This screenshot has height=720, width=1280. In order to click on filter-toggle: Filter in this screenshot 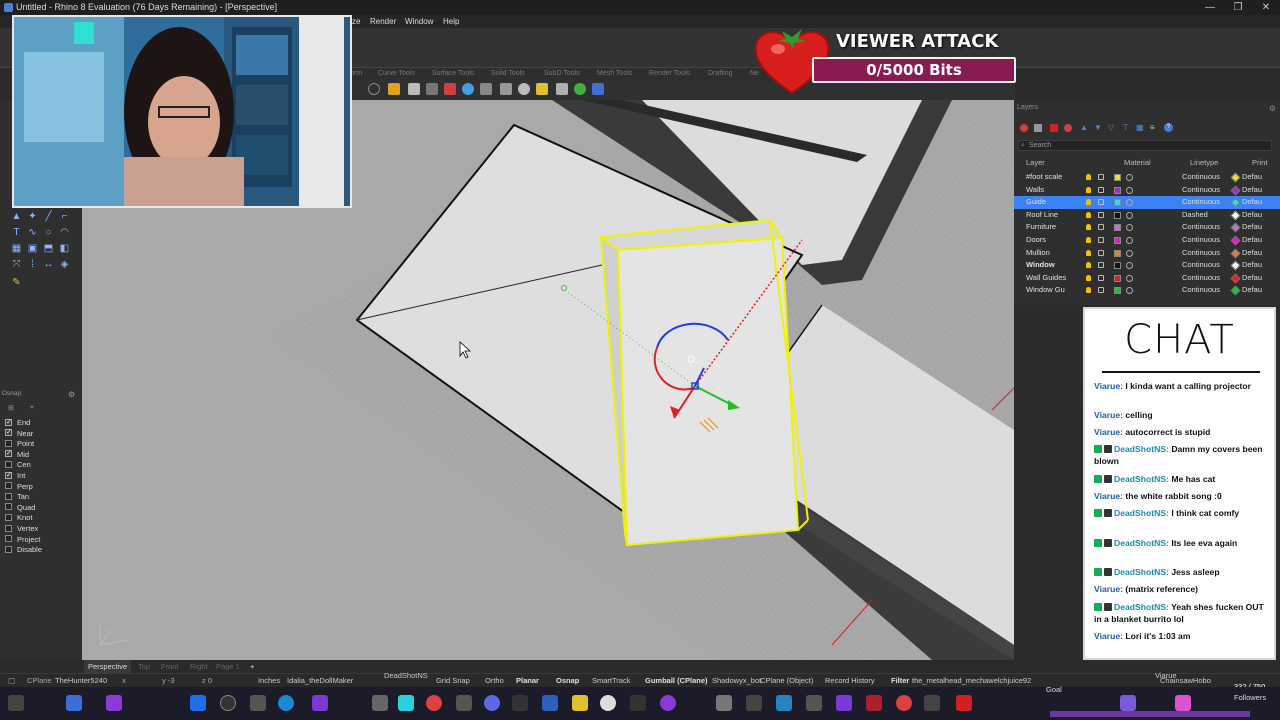, I will do `click(900, 681)`.